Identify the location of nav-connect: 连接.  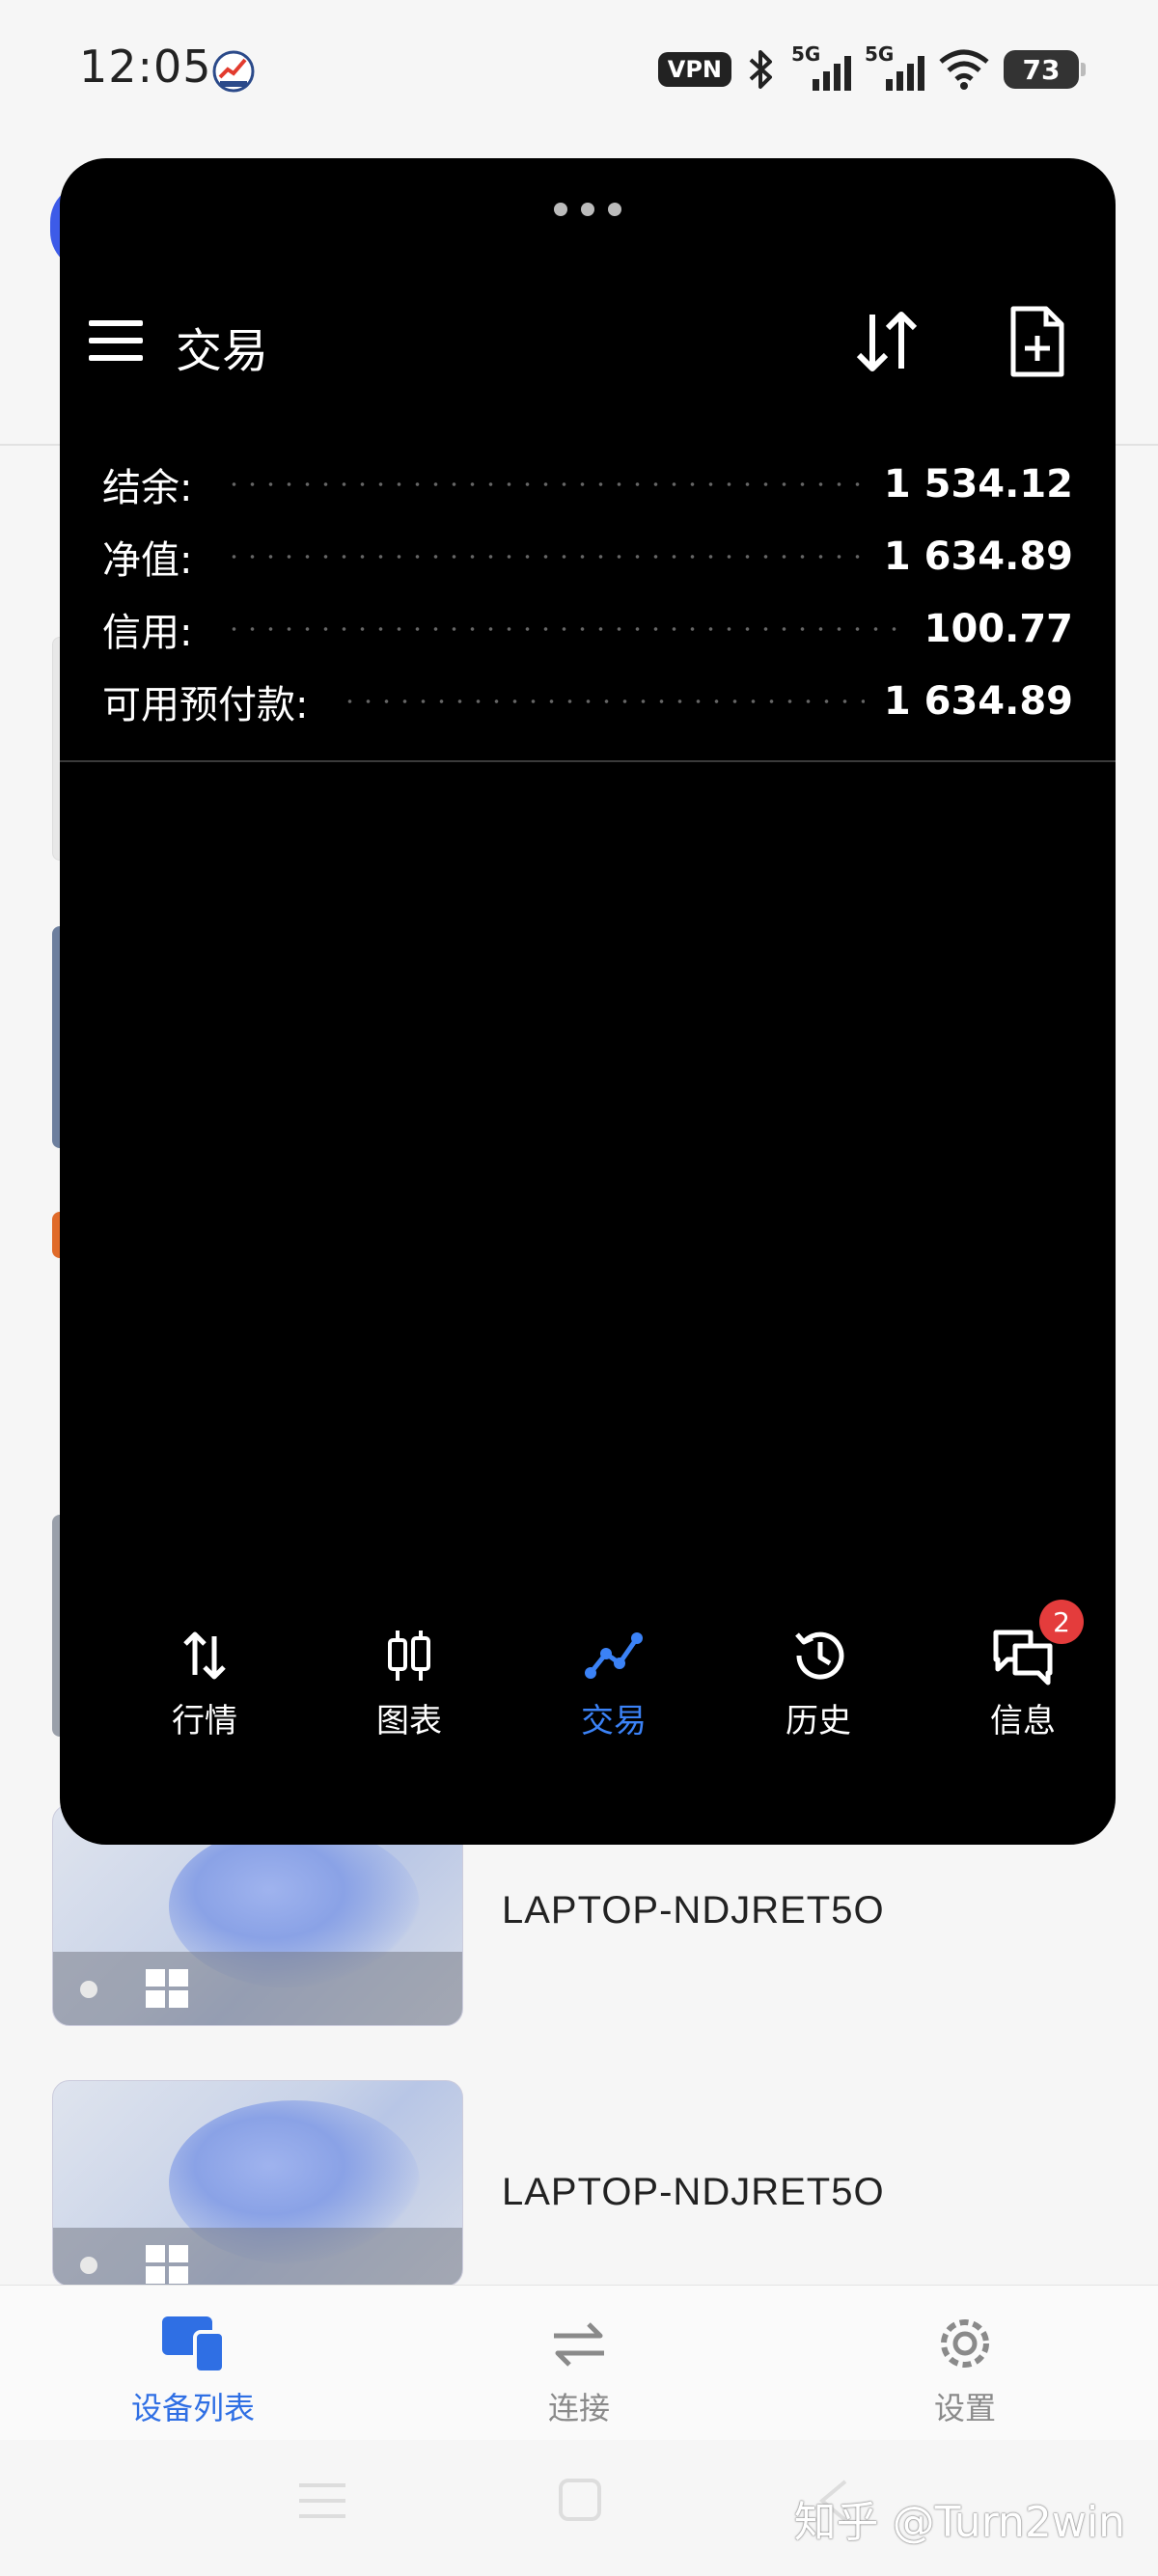
(579, 2371).